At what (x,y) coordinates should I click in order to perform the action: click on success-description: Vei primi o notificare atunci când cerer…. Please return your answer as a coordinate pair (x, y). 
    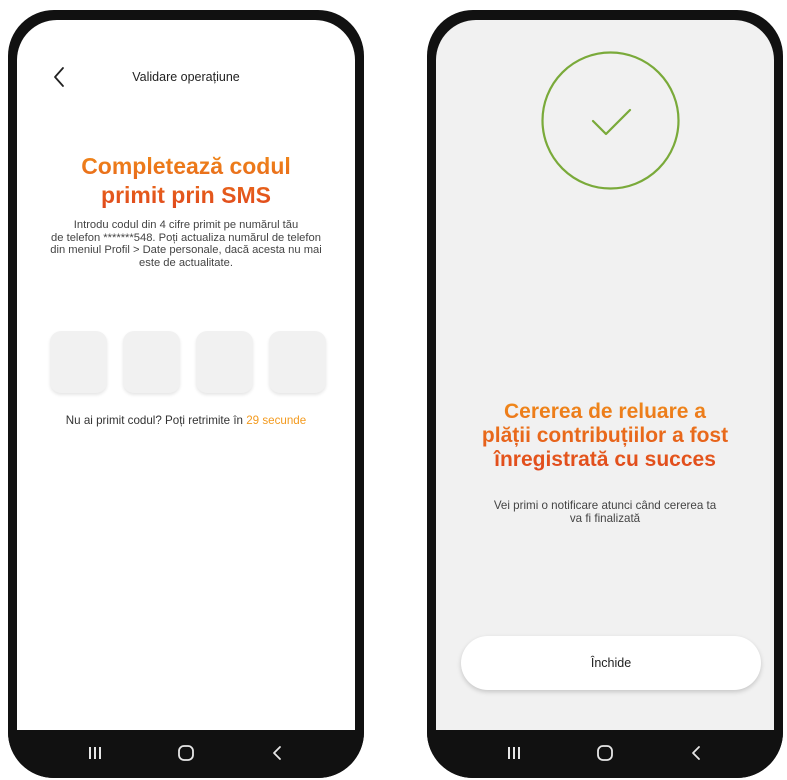
    Looking at the image, I should click on (605, 512).